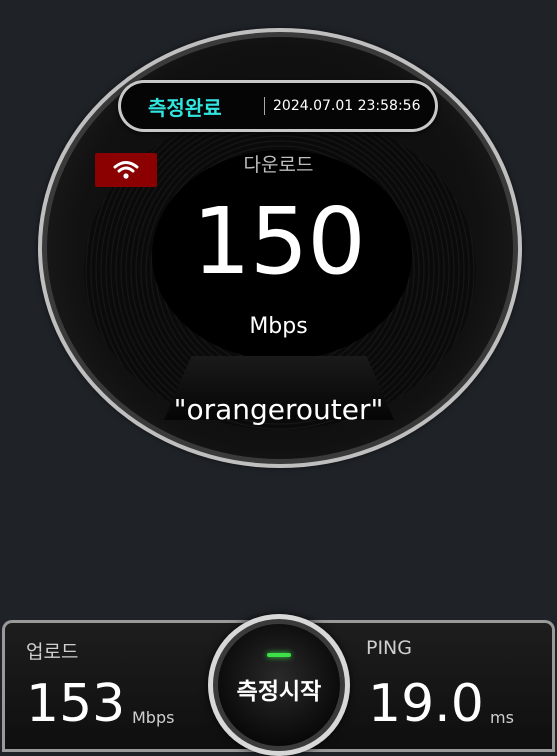 This screenshot has width=557, height=756. I want to click on status-timestamp: 2024.07.01 23:58:56, so click(347, 106).